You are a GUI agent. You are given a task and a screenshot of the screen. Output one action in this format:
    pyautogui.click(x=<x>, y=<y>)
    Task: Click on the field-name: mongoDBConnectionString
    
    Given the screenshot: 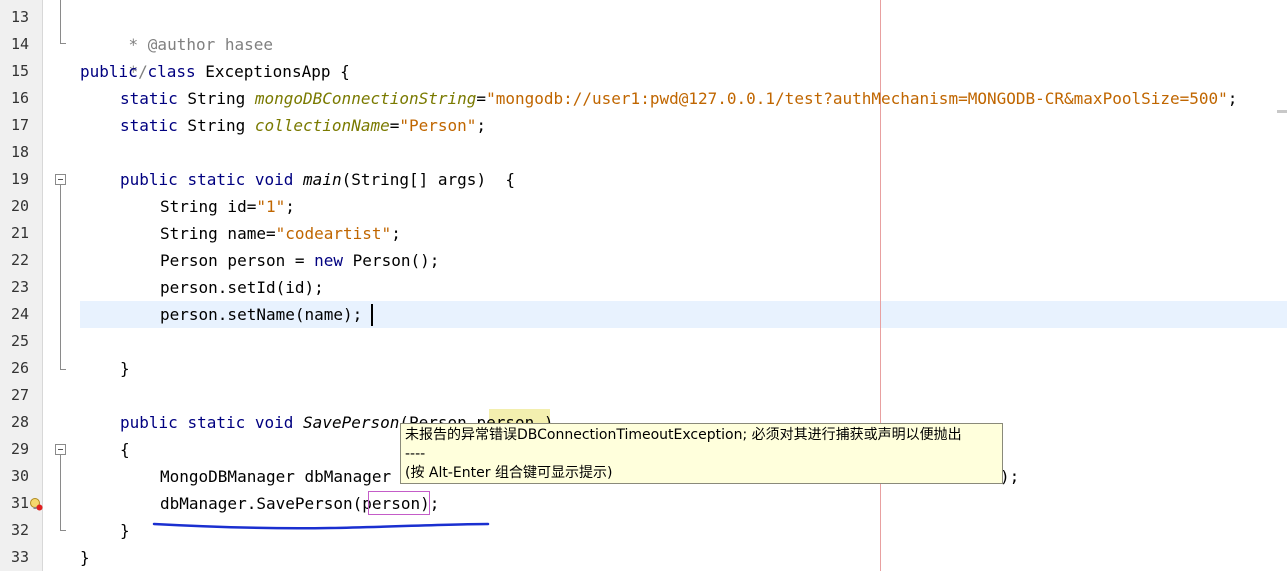 What is the action you would take?
    pyautogui.click(x=365, y=98)
    